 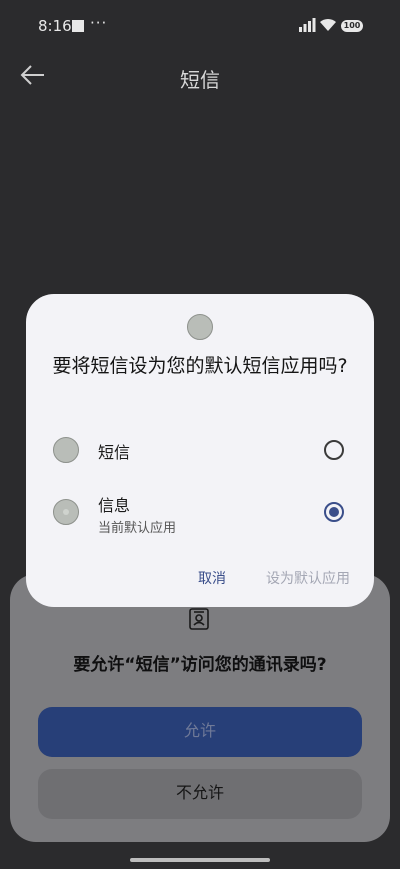 I want to click on notification-square-icon, so click(x=78, y=26).